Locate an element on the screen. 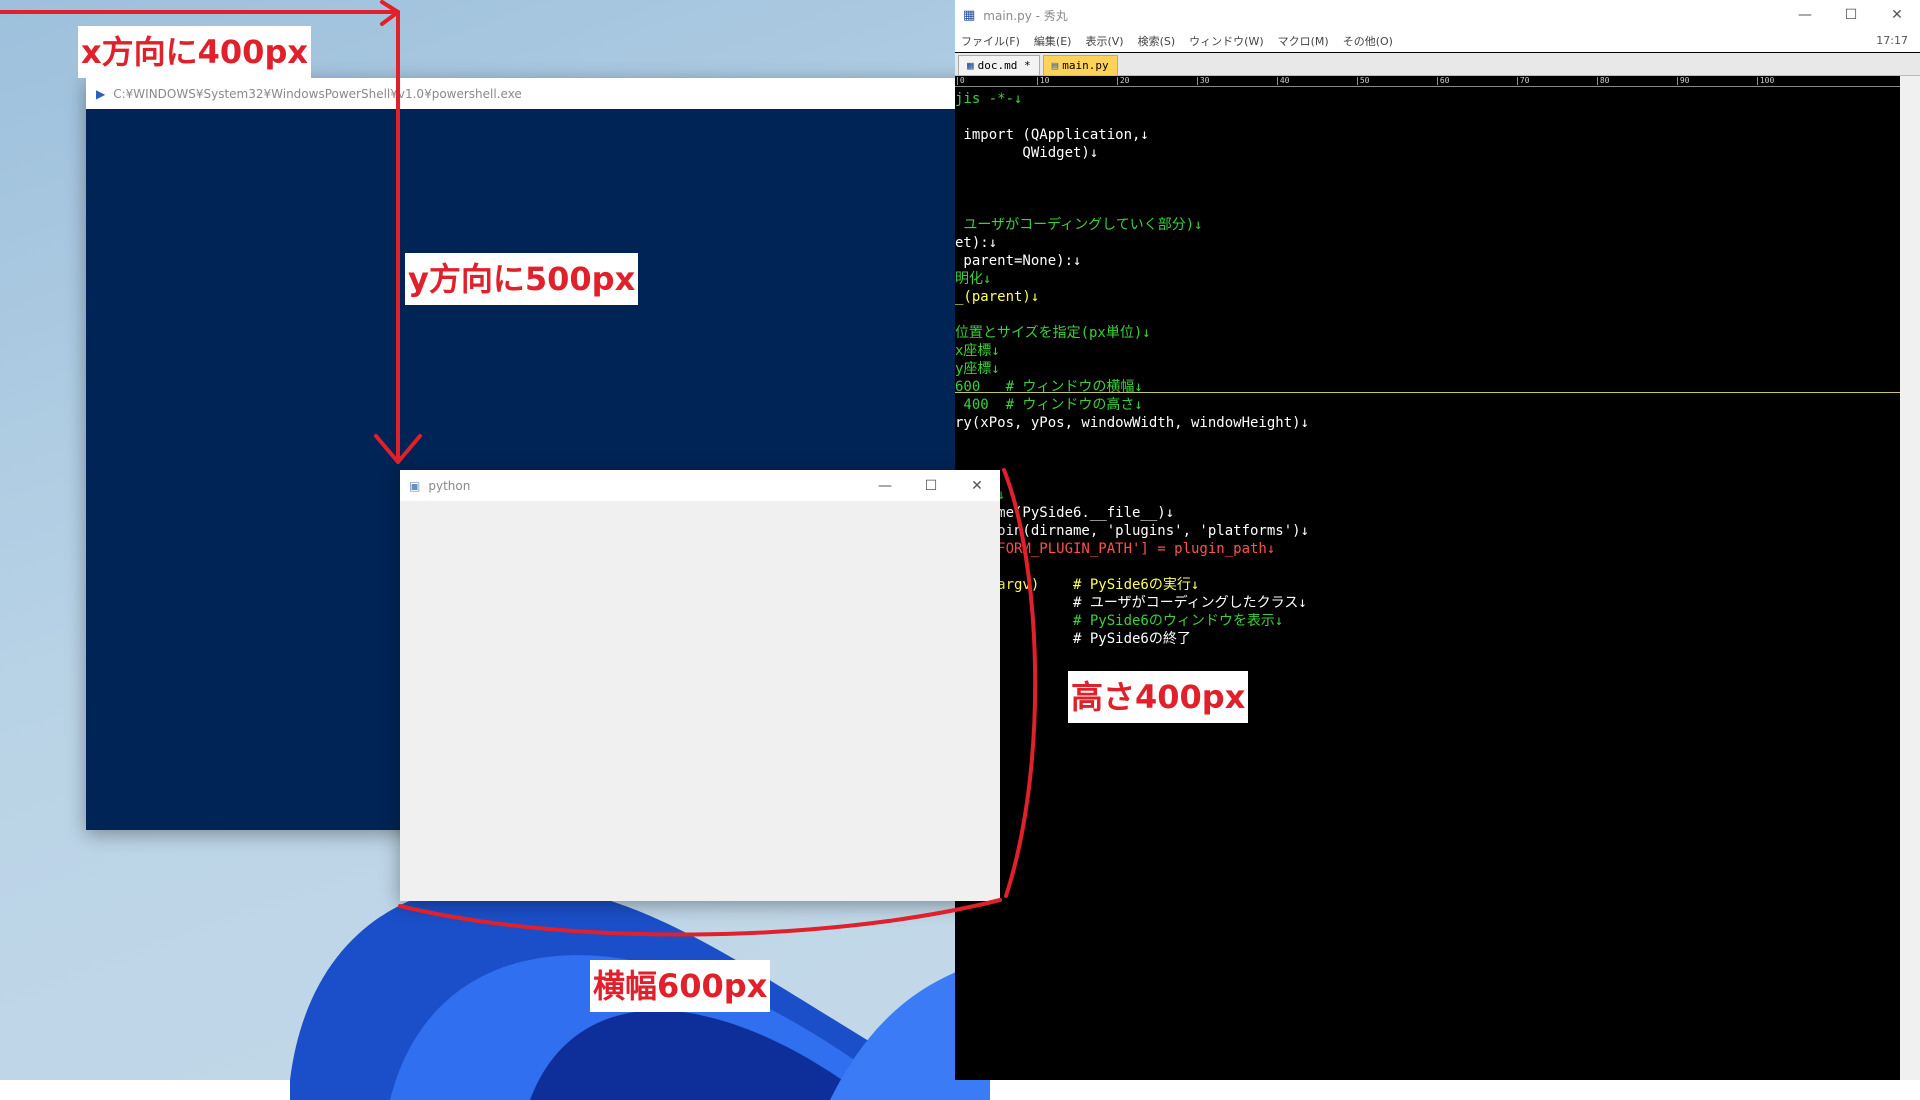 This screenshot has height=1100, width=1920. tab-main-py: ▤ main.py is located at coordinates (1080, 65).